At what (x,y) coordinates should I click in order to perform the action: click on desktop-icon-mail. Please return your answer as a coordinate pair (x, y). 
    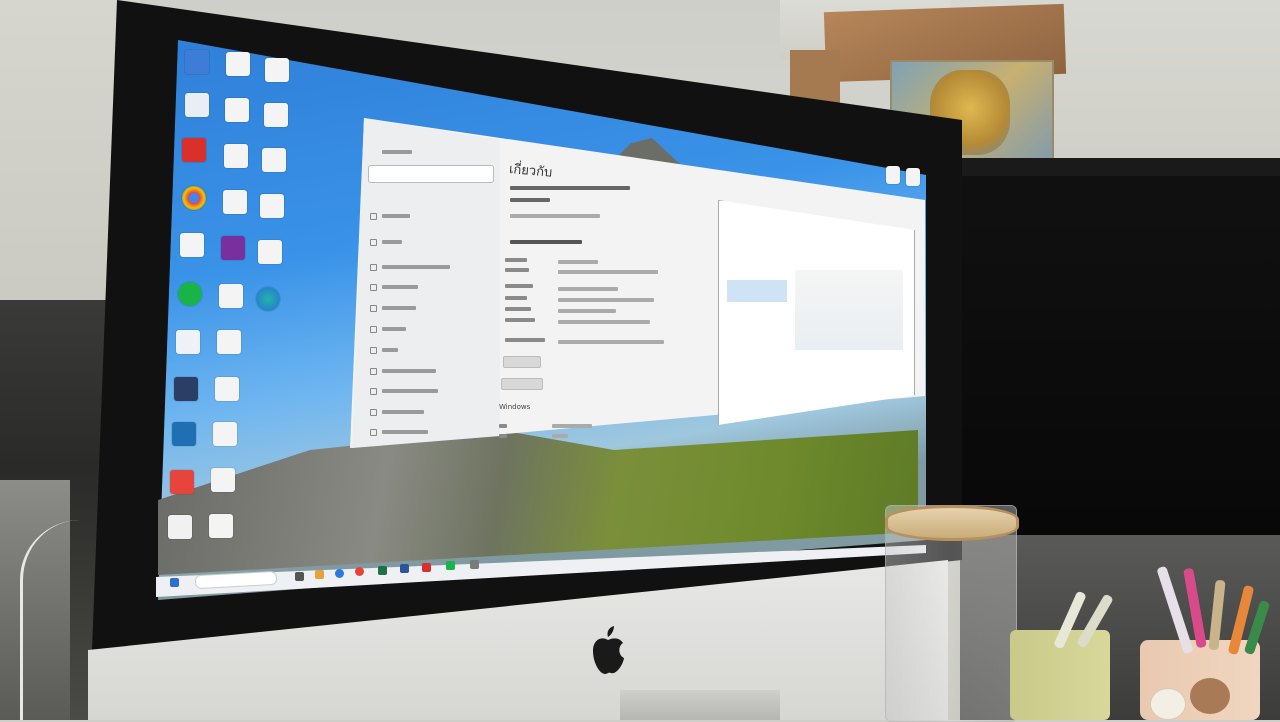
    Looking at the image, I should click on (186, 389).